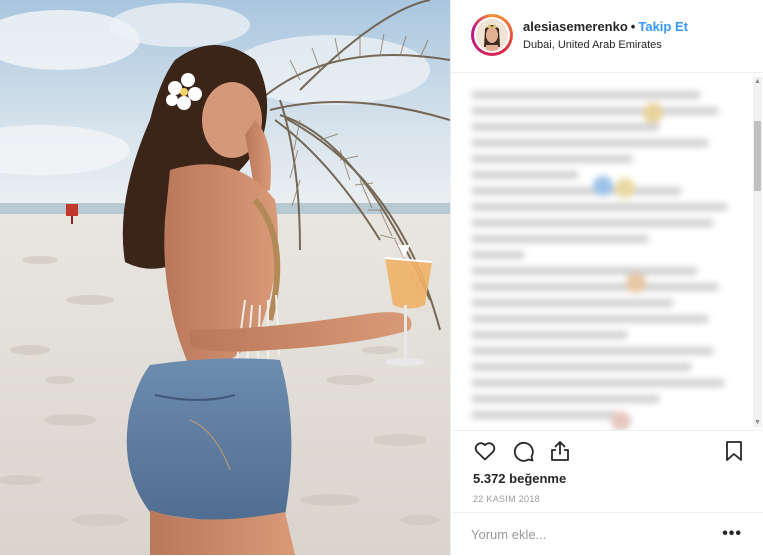  Describe the element at coordinates (757, 81) in the screenshot. I see `scroll-up-arrow-icon: ▲` at that location.